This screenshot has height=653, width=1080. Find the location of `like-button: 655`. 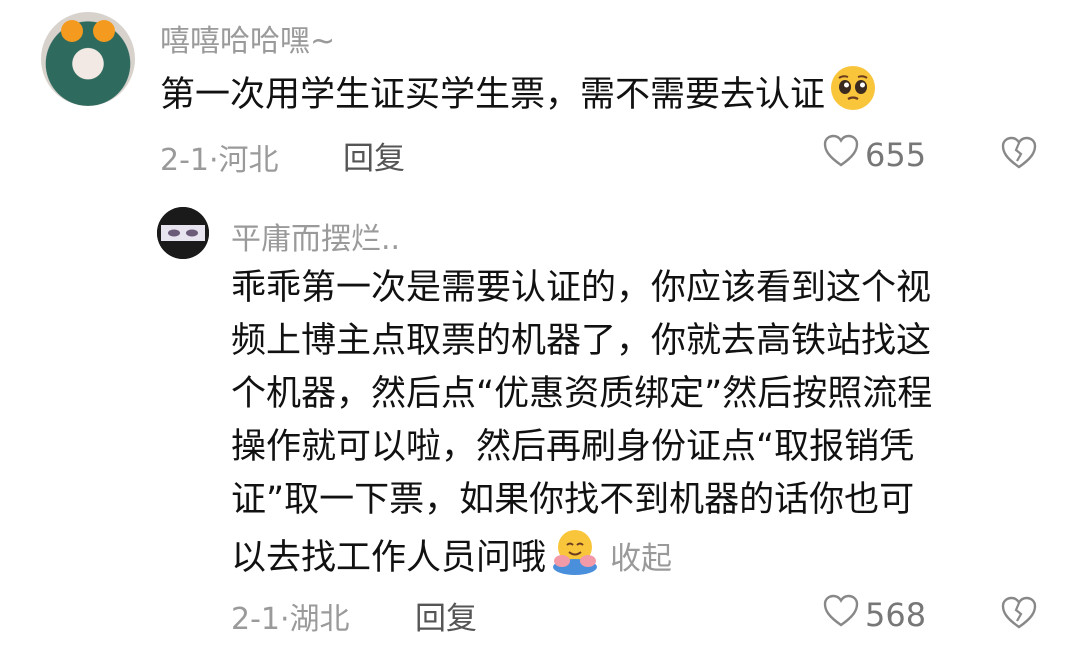

like-button: 655 is located at coordinates (874, 155).